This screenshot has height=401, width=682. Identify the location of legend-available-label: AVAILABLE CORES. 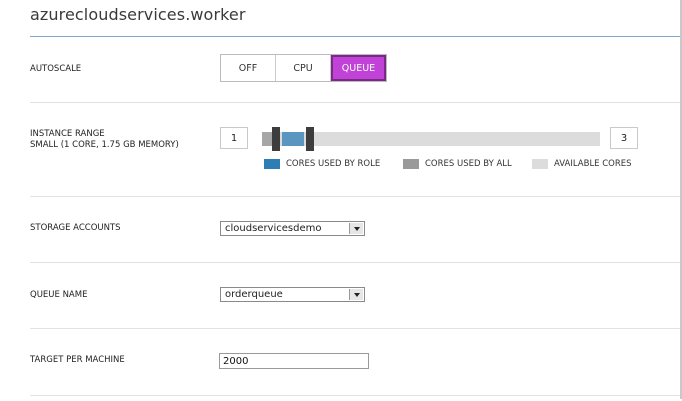
(593, 164).